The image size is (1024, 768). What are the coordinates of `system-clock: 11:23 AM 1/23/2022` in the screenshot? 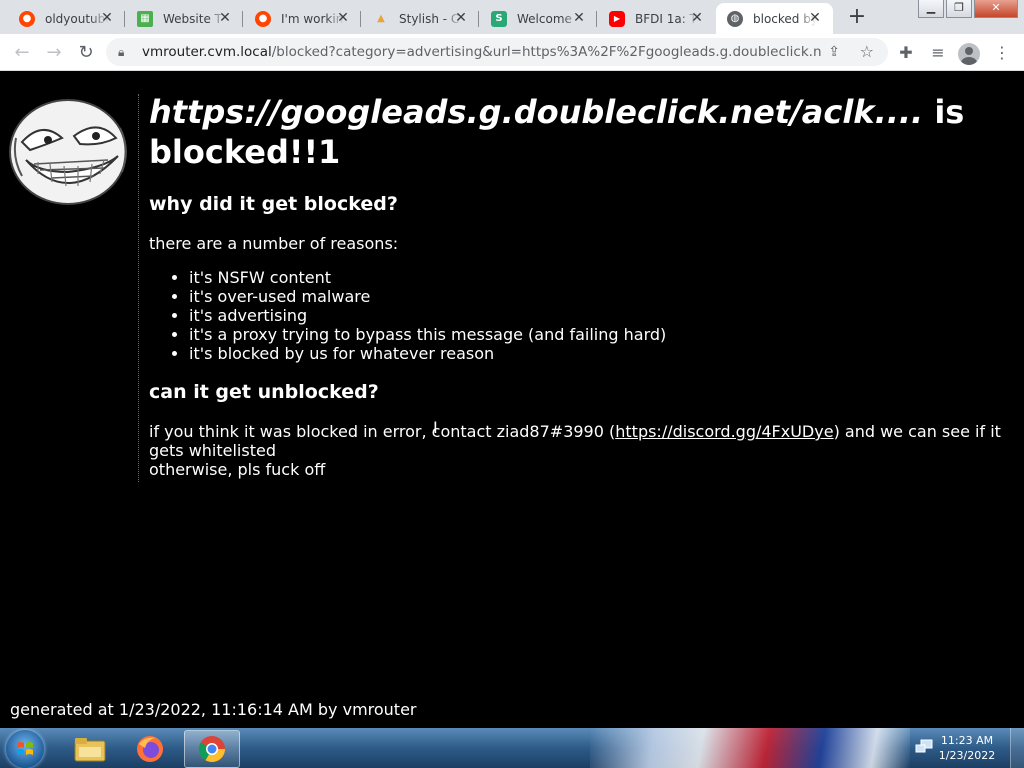 It's located at (967, 748).